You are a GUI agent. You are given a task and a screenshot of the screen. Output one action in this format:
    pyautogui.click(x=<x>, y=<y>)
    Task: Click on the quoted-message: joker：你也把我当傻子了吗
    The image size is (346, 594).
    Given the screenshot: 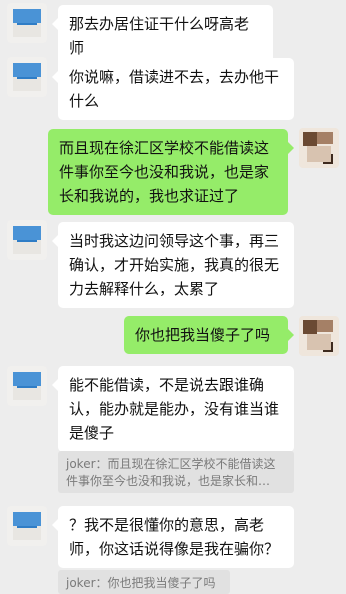 What is the action you would take?
    pyautogui.click(x=144, y=582)
    